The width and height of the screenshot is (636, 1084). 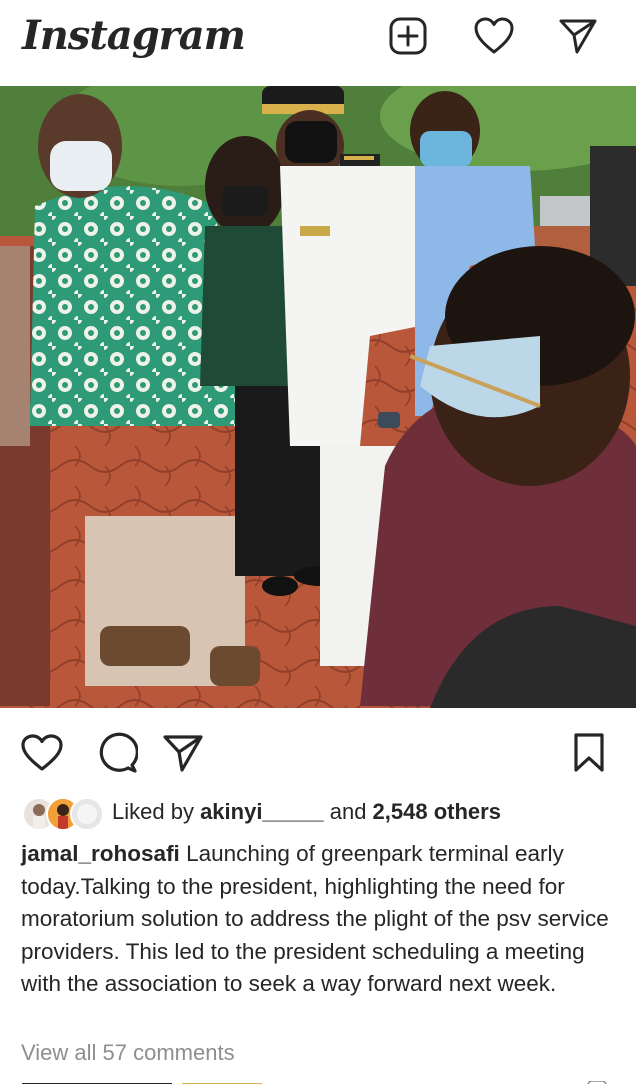 What do you see at coordinates (156, 811) in the screenshot?
I see `likes-prefix: Liked by` at bounding box center [156, 811].